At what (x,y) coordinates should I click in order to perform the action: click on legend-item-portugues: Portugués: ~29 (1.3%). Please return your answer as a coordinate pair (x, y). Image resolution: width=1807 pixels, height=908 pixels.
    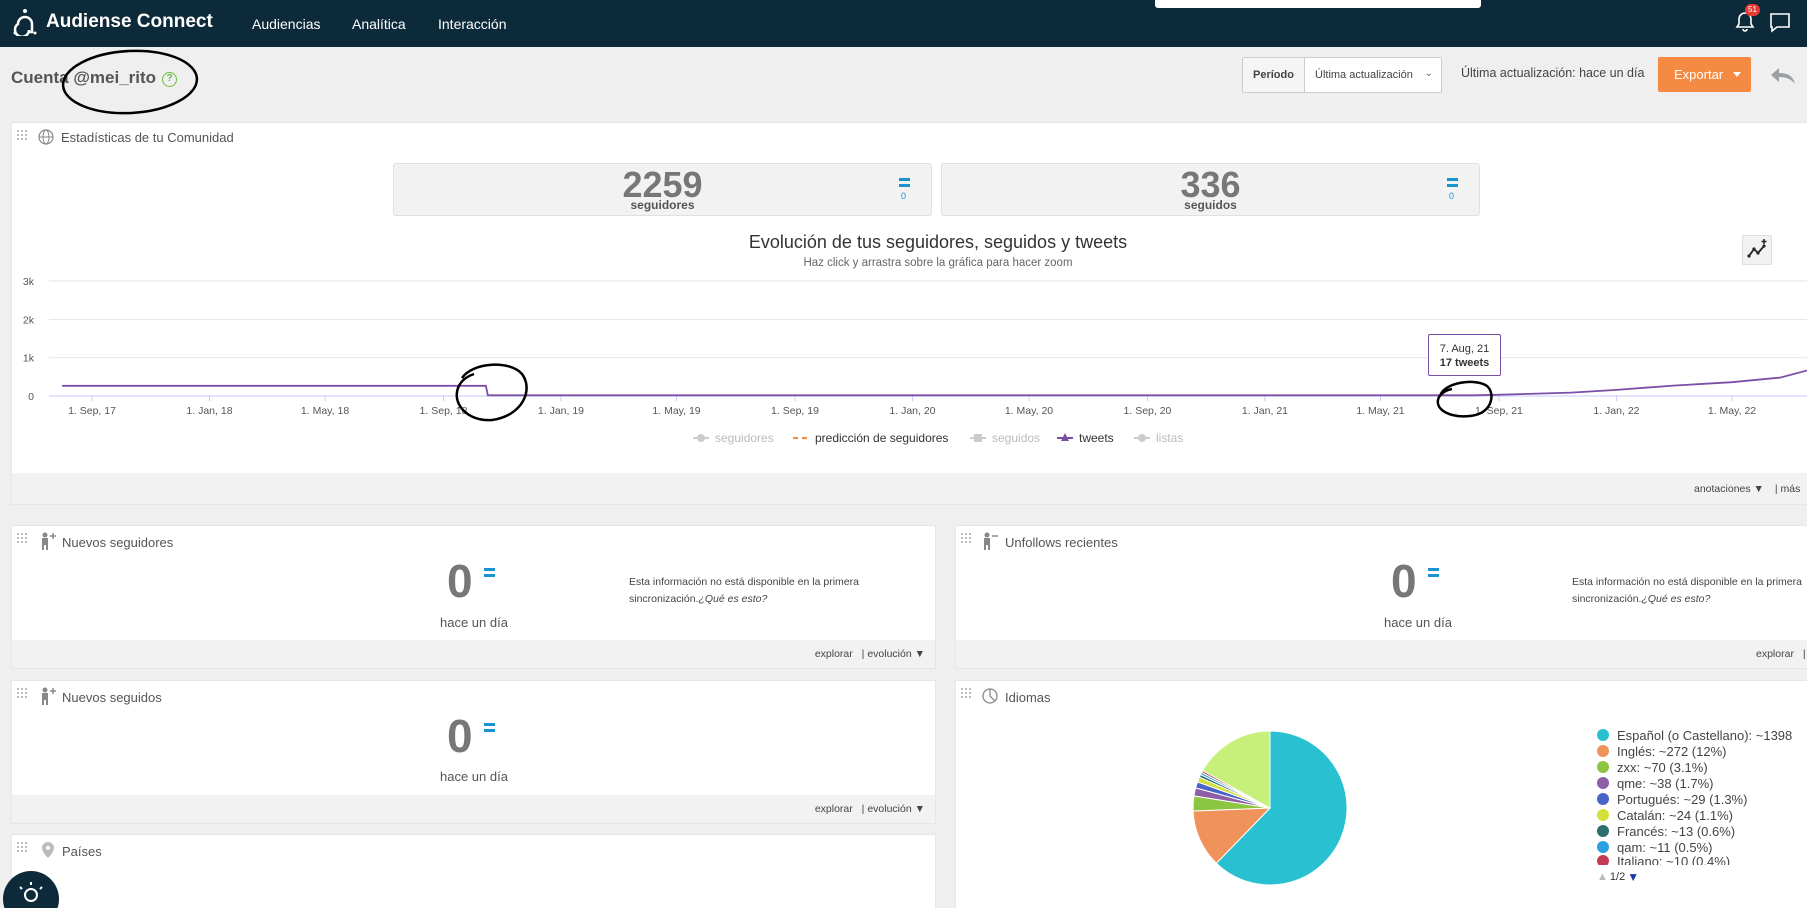
    Looking at the image, I should click on (1694, 799).